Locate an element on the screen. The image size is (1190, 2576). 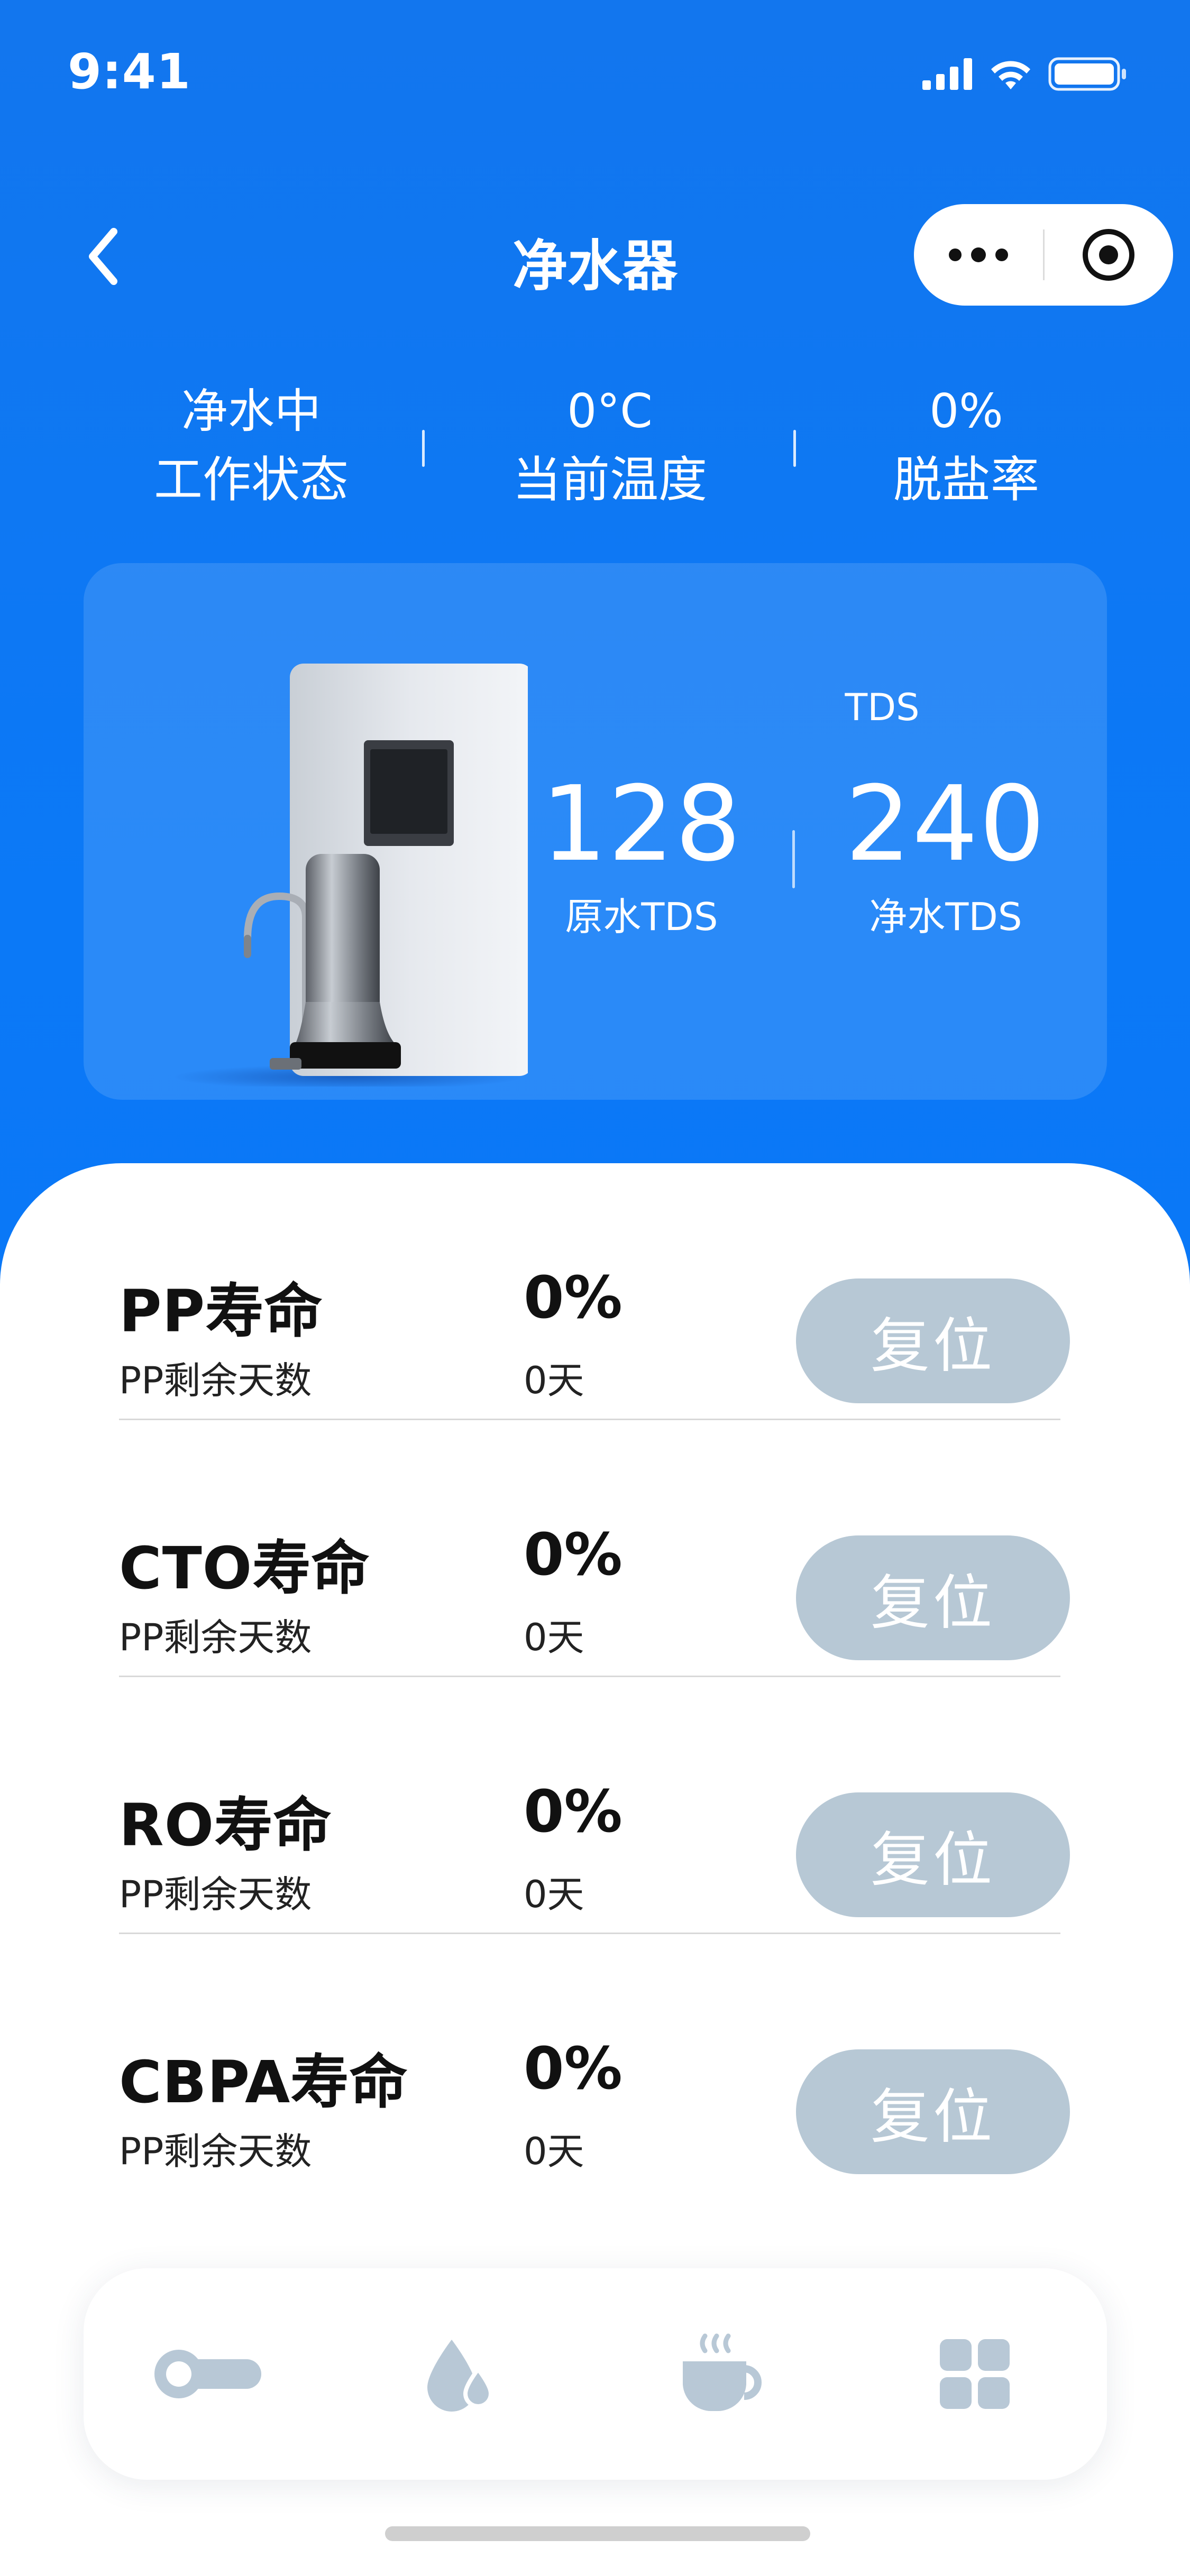
tds-divider is located at coordinates (793, 859).